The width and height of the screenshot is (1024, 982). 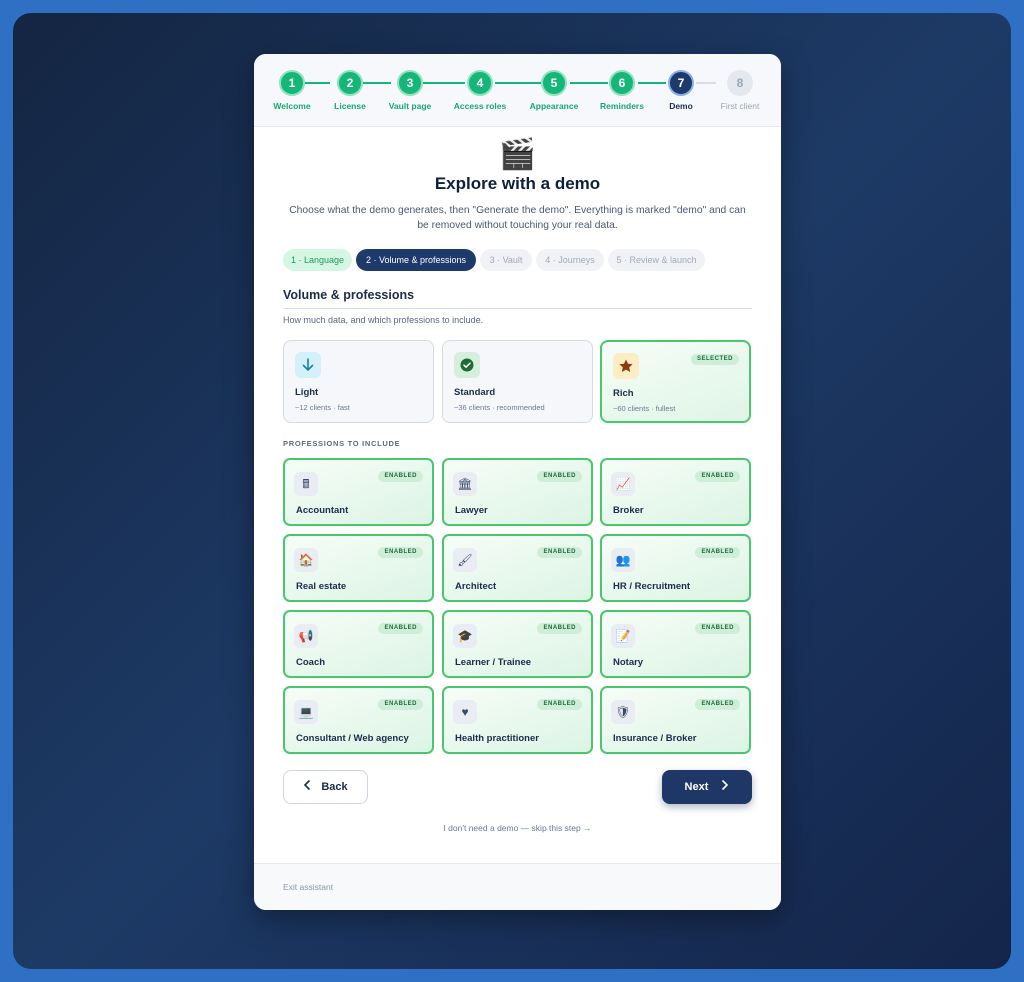 What do you see at coordinates (517, 886) in the screenshot?
I see `footer: Exit assistant` at bounding box center [517, 886].